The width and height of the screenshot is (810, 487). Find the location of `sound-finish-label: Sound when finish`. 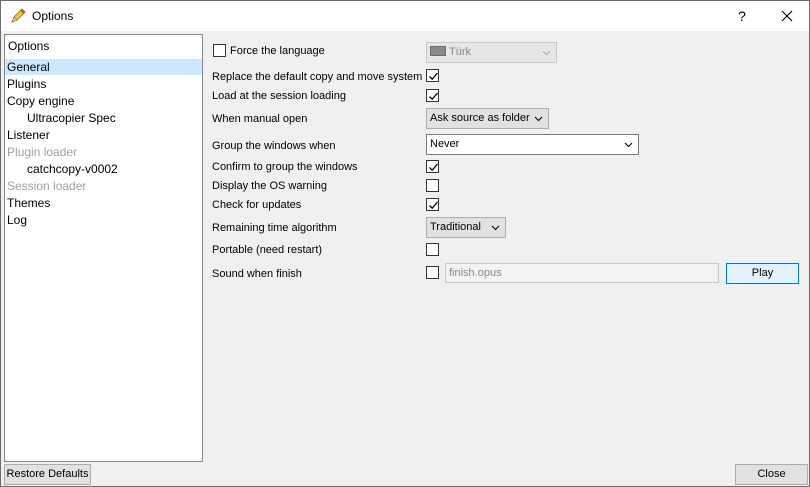

sound-finish-label: Sound when finish is located at coordinates (257, 274).